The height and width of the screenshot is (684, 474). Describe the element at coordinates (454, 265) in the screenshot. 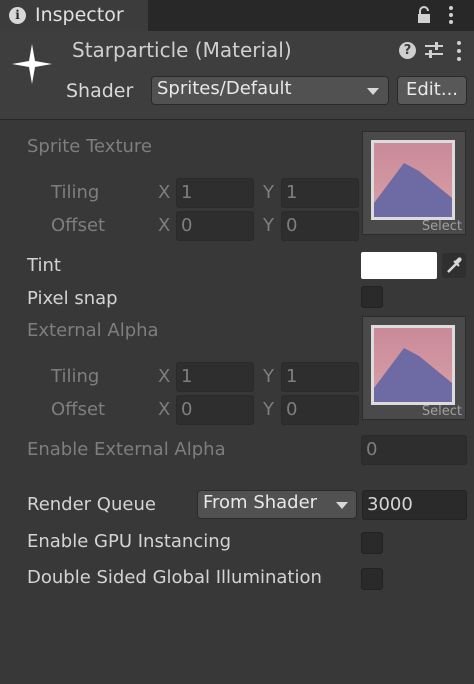

I see `eyedropper-icon` at that location.